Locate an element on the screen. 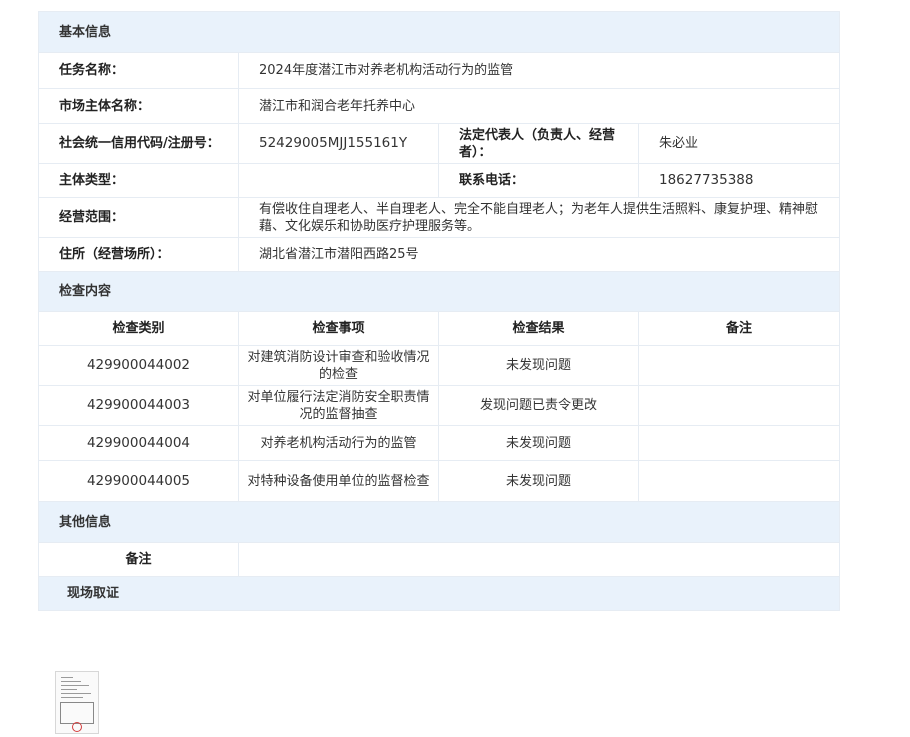 The image size is (910, 737). row-category-code: 429900044002 is located at coordinates (138, 365).